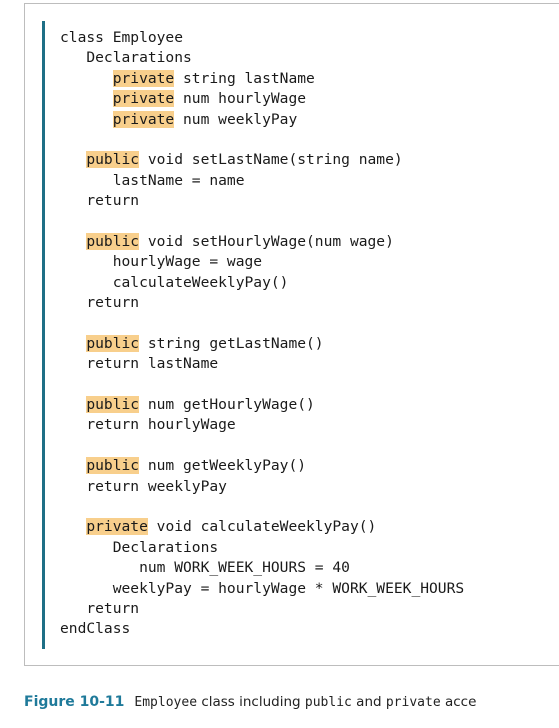 This screenshot has height=728, width=559. Describe the element at coordinates (368, 702) in the screenshot. I see `caption-text: and` at that location.